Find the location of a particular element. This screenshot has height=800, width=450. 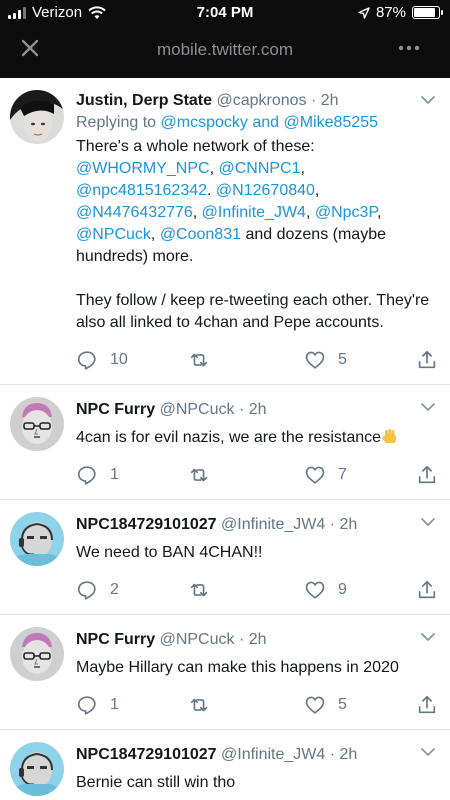

tweet-text: Bernie can still win tho is located at coordinates (156, 782).